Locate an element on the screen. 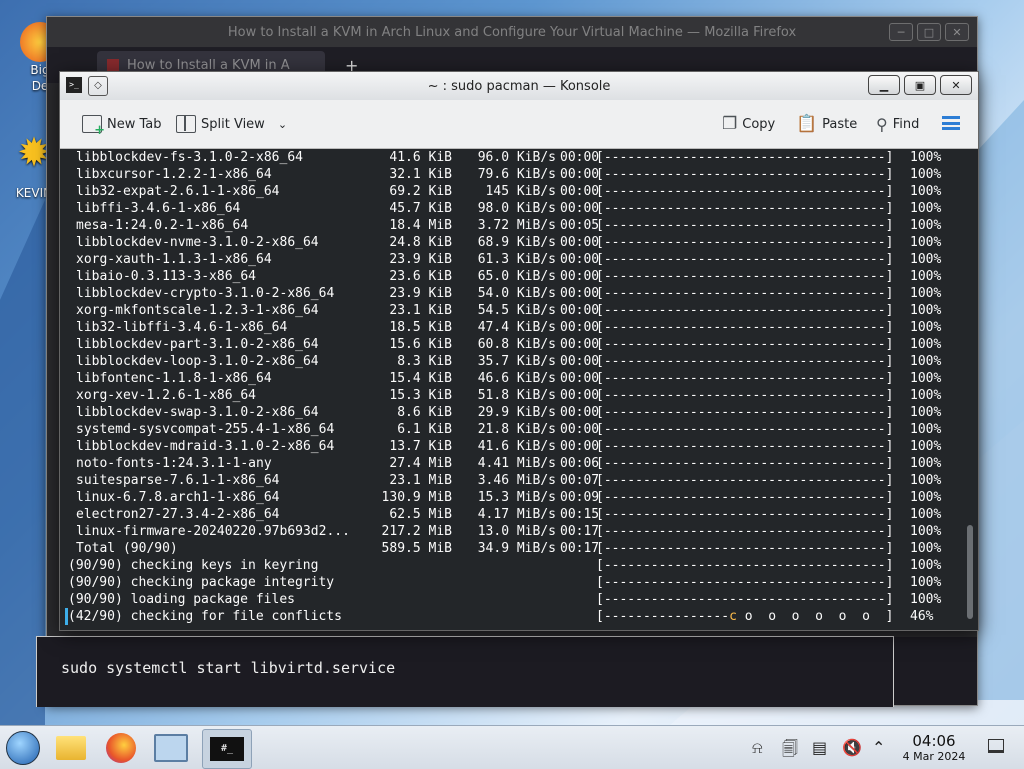  download-rate: 3.46 MiB/s is located at coordinates (516, 480).